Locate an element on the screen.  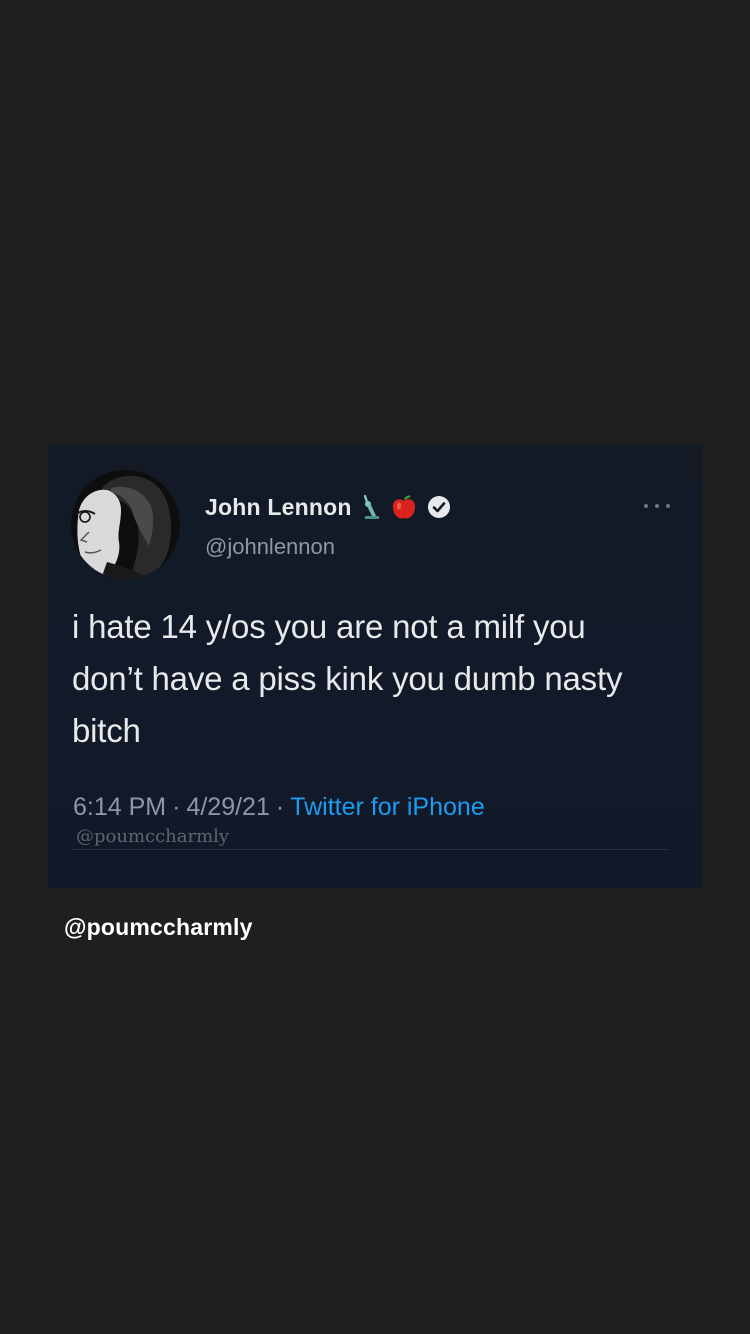
image-watermark: @poumccharmly is located at coordinates (153, 836).